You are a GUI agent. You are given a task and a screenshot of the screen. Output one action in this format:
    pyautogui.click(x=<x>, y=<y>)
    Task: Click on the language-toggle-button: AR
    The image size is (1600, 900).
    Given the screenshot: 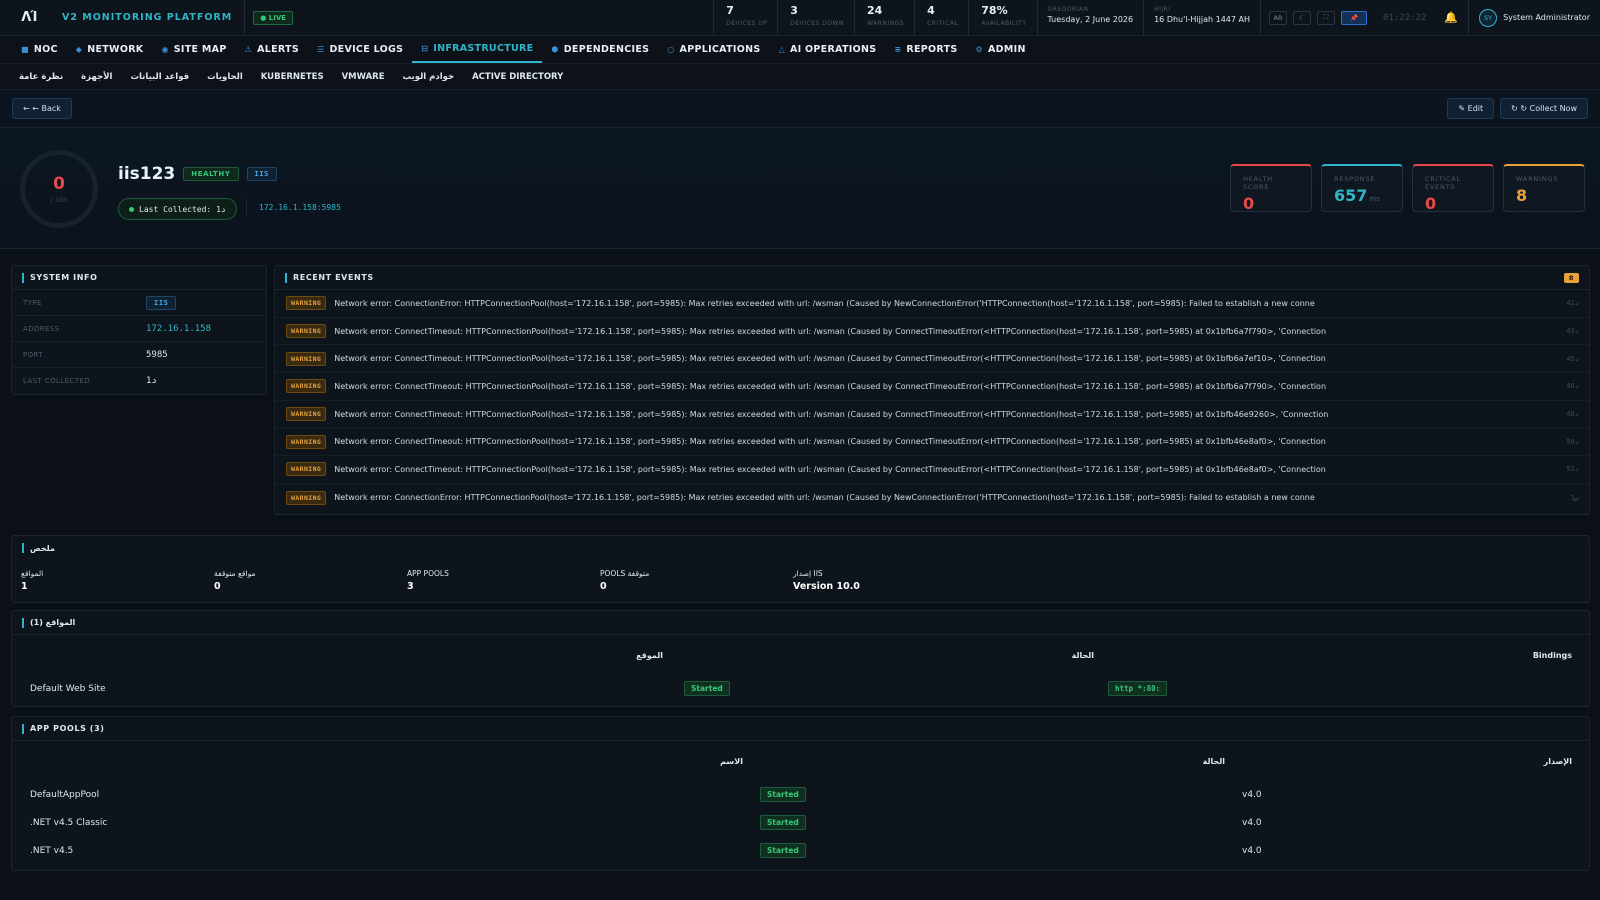 What is the action you would take?
    pyautogui.click(x=1278, y=17)
    